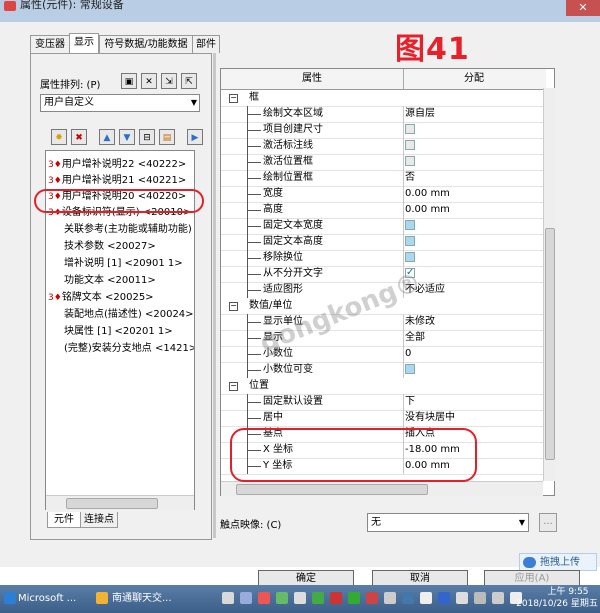 This screenshot has height=613, width=600. I want to click on tab-elements: 元件, so click(64, 520).